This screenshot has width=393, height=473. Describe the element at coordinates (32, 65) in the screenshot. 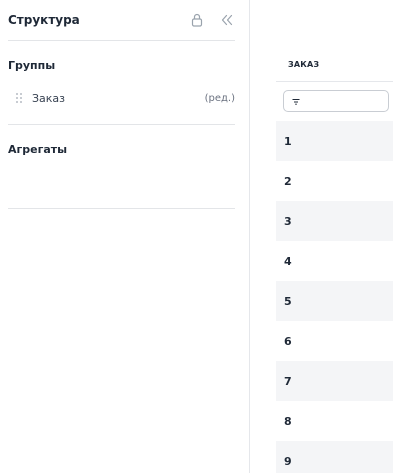

I see `groups-section-title: Группы` at that location.